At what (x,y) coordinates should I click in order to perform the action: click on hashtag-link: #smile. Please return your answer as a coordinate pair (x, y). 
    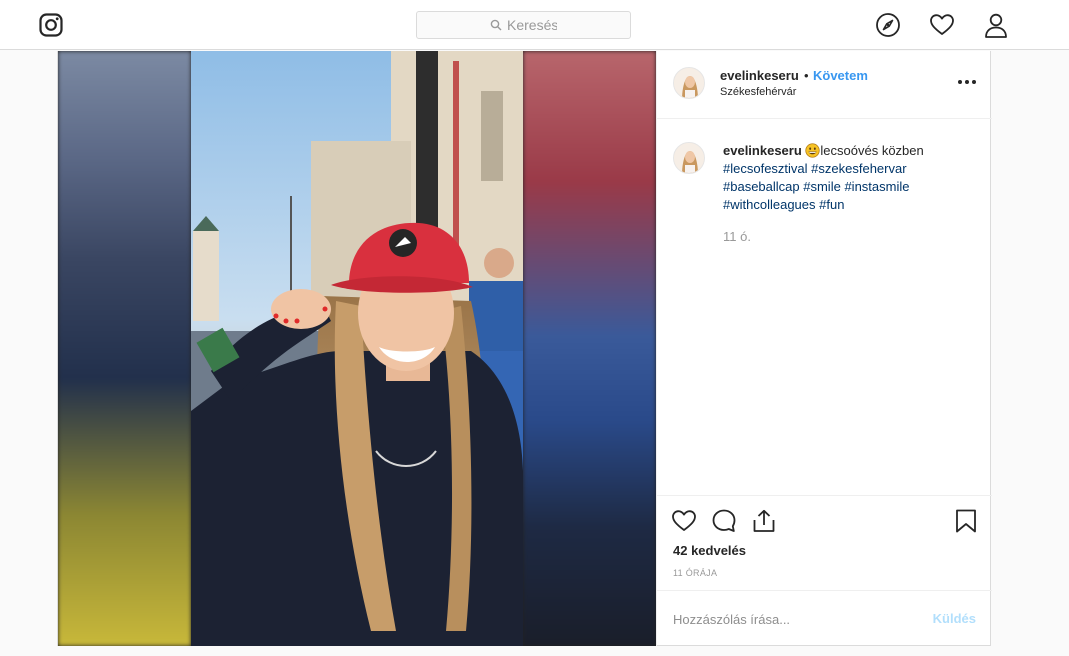
    Looking at the image, I should click on (822, 186).